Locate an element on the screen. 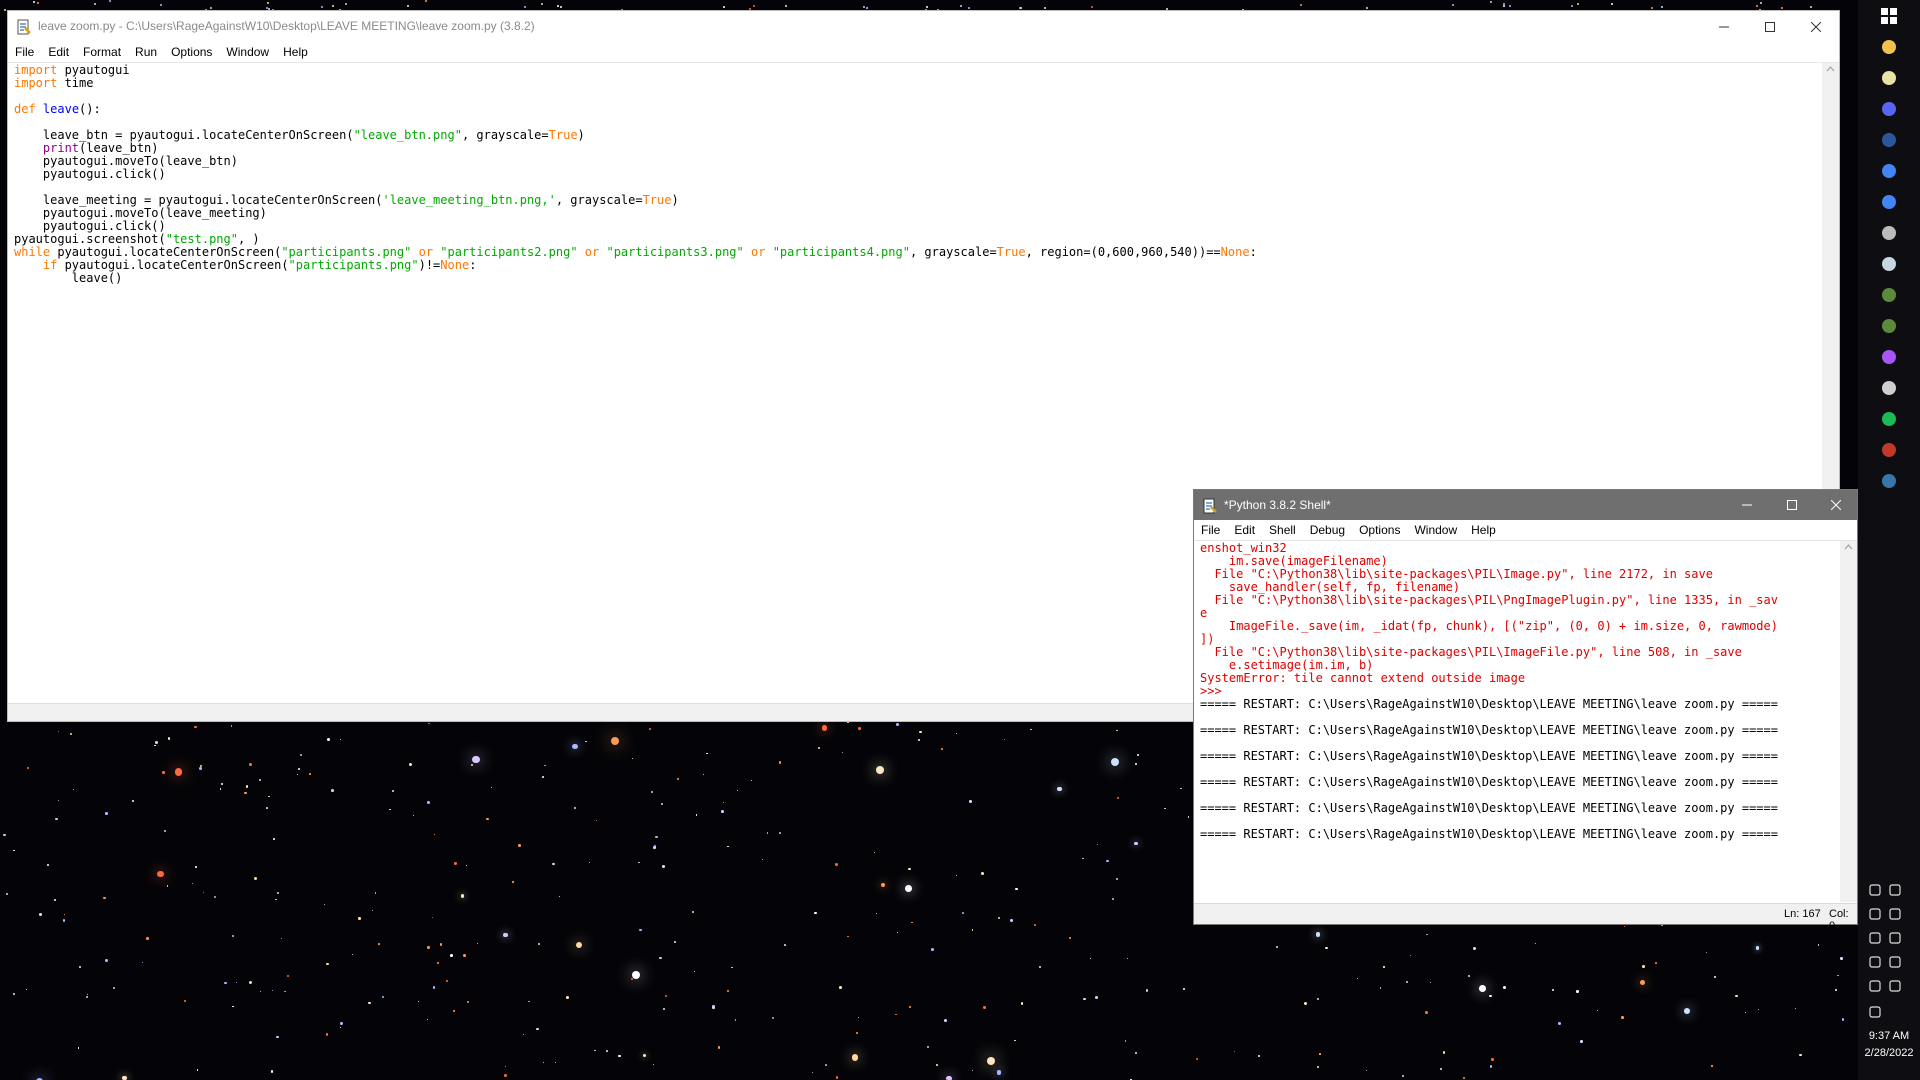 The image size is (1920, 1080). file-explorer-icon is located at coordinates (1889, 47).